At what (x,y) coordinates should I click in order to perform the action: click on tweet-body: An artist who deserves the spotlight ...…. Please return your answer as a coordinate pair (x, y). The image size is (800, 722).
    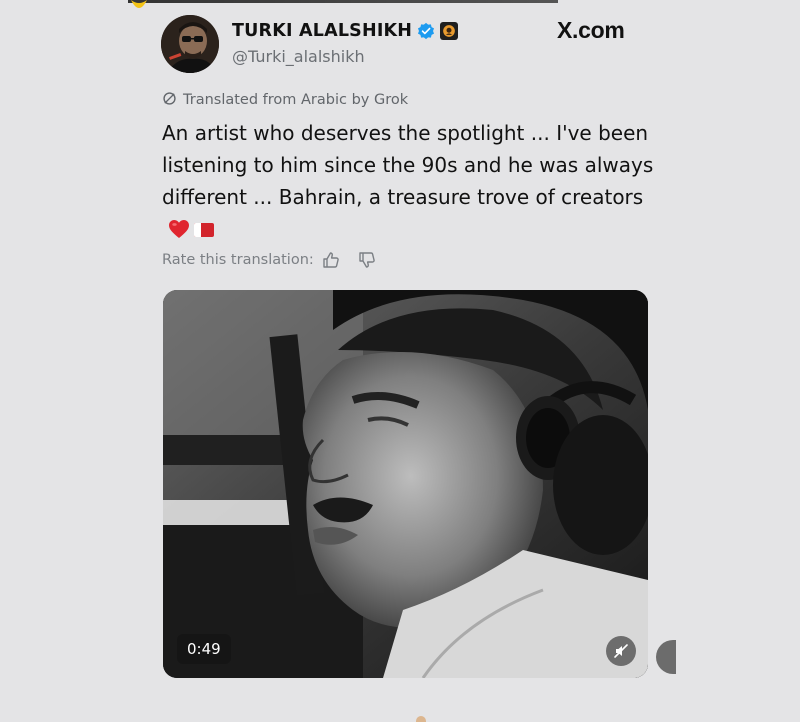
    Looking at the image, I should click on (408, 165).